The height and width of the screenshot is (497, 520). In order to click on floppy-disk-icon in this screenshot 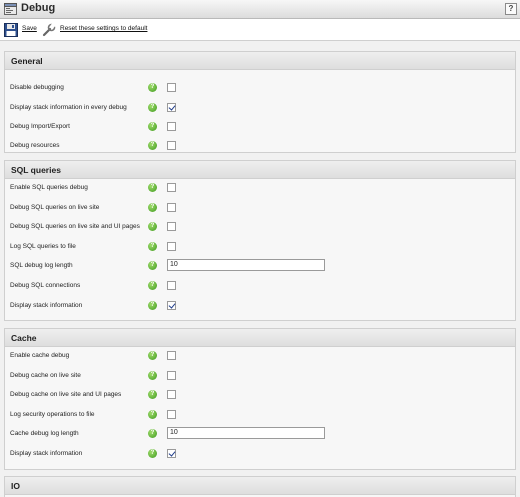, I will do `click(11, 30)`.